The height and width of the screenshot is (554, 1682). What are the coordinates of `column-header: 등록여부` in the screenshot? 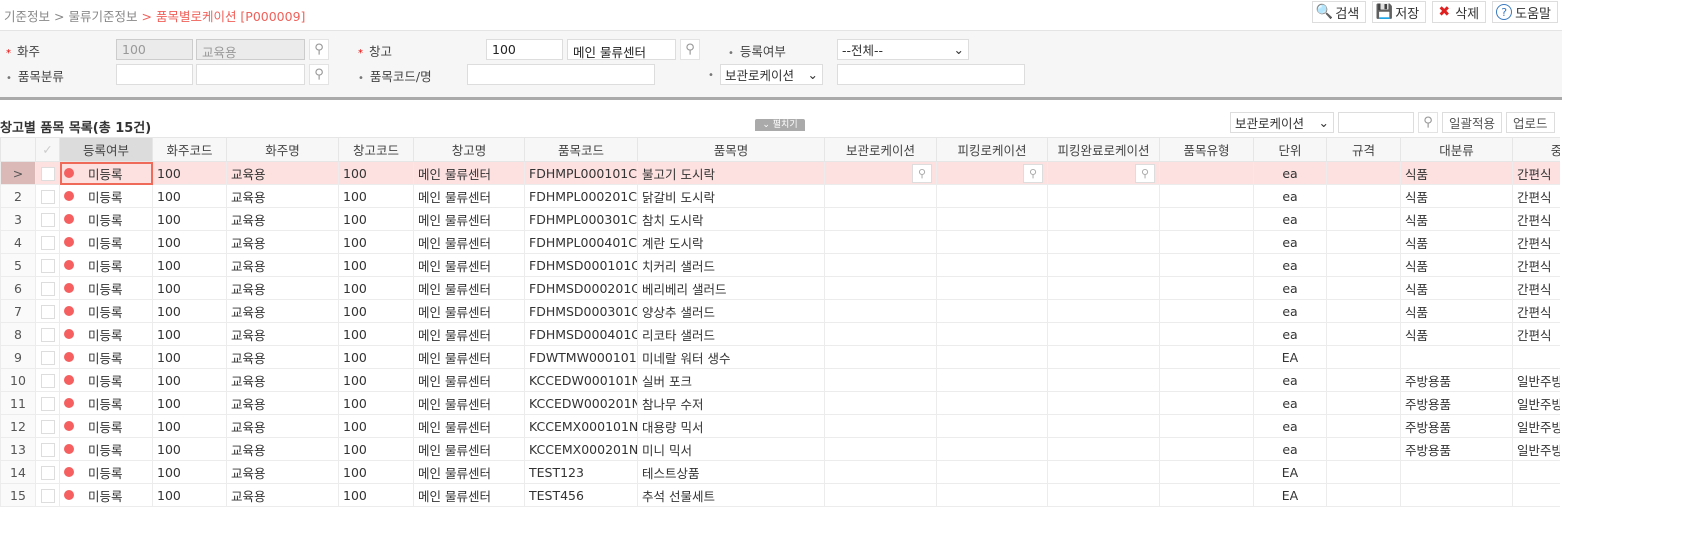 It's located at (106, 149).